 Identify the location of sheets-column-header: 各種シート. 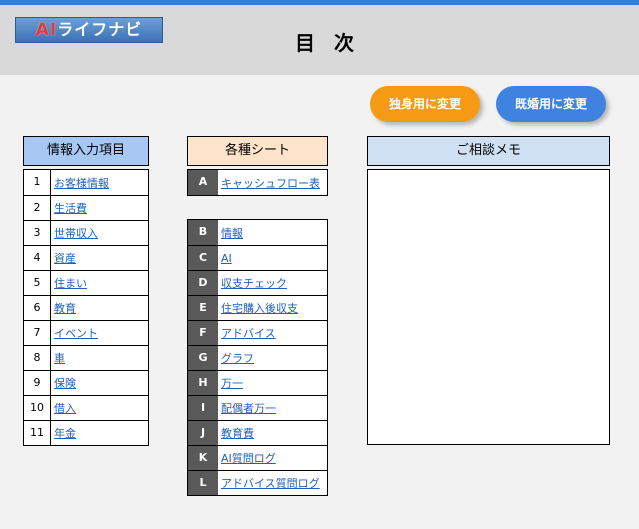
(257, 151).